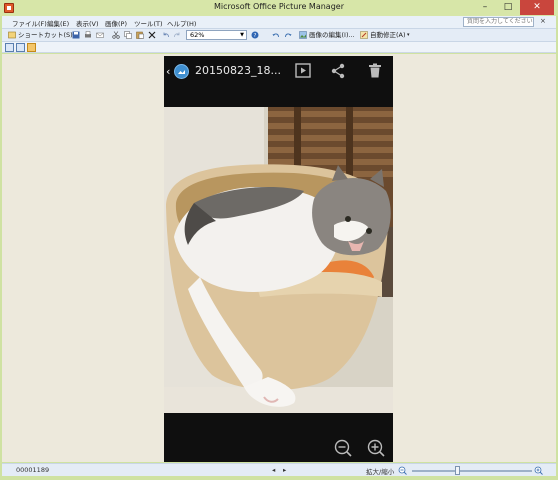 The height and width of the screenshot is (480, 558). What do you see at coordinates (181, 23) in the screenshot?
I see `menu-help: ヘルプ(H)` at bounding box center [181, 23].